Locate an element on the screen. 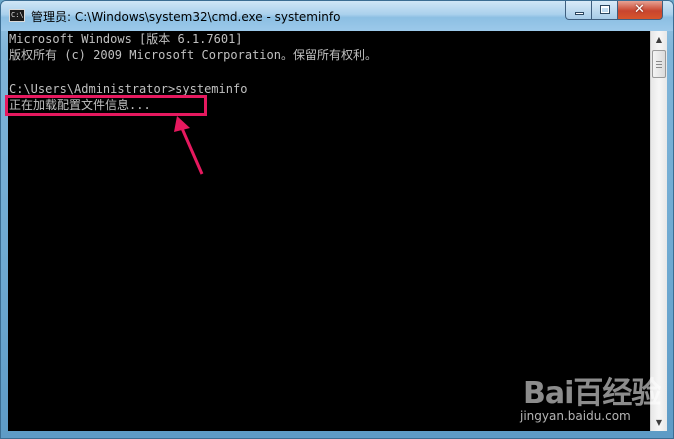  close-icon: ✕ is located at coordinates (639, 9).